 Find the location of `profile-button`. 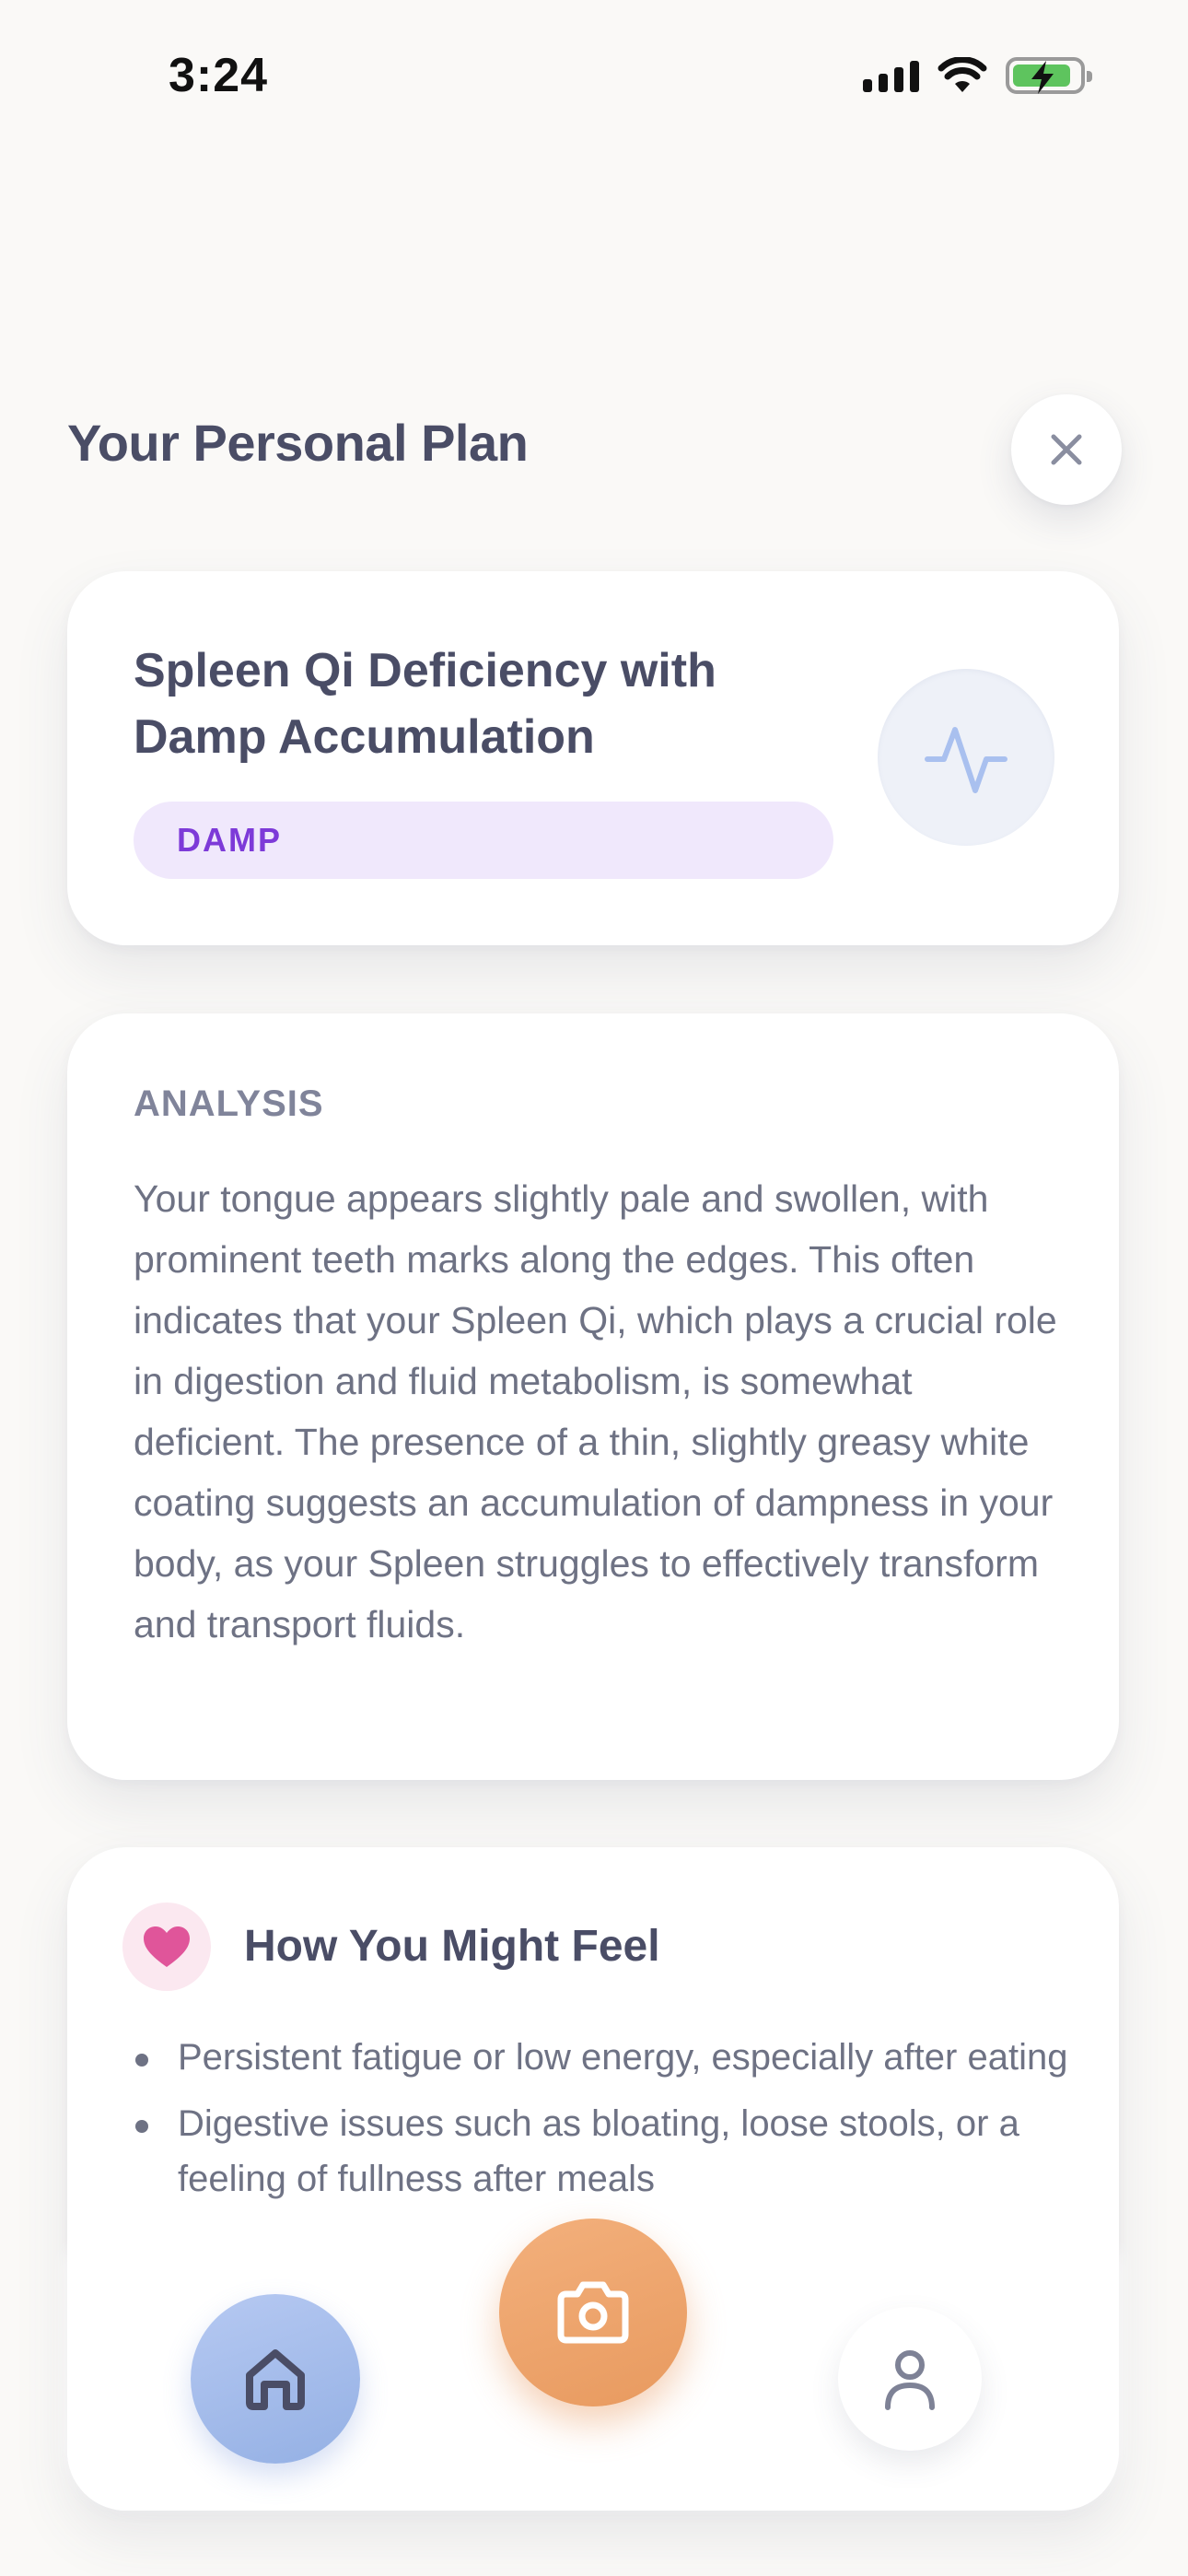

profile-button is located at coordinates (910, 2379).